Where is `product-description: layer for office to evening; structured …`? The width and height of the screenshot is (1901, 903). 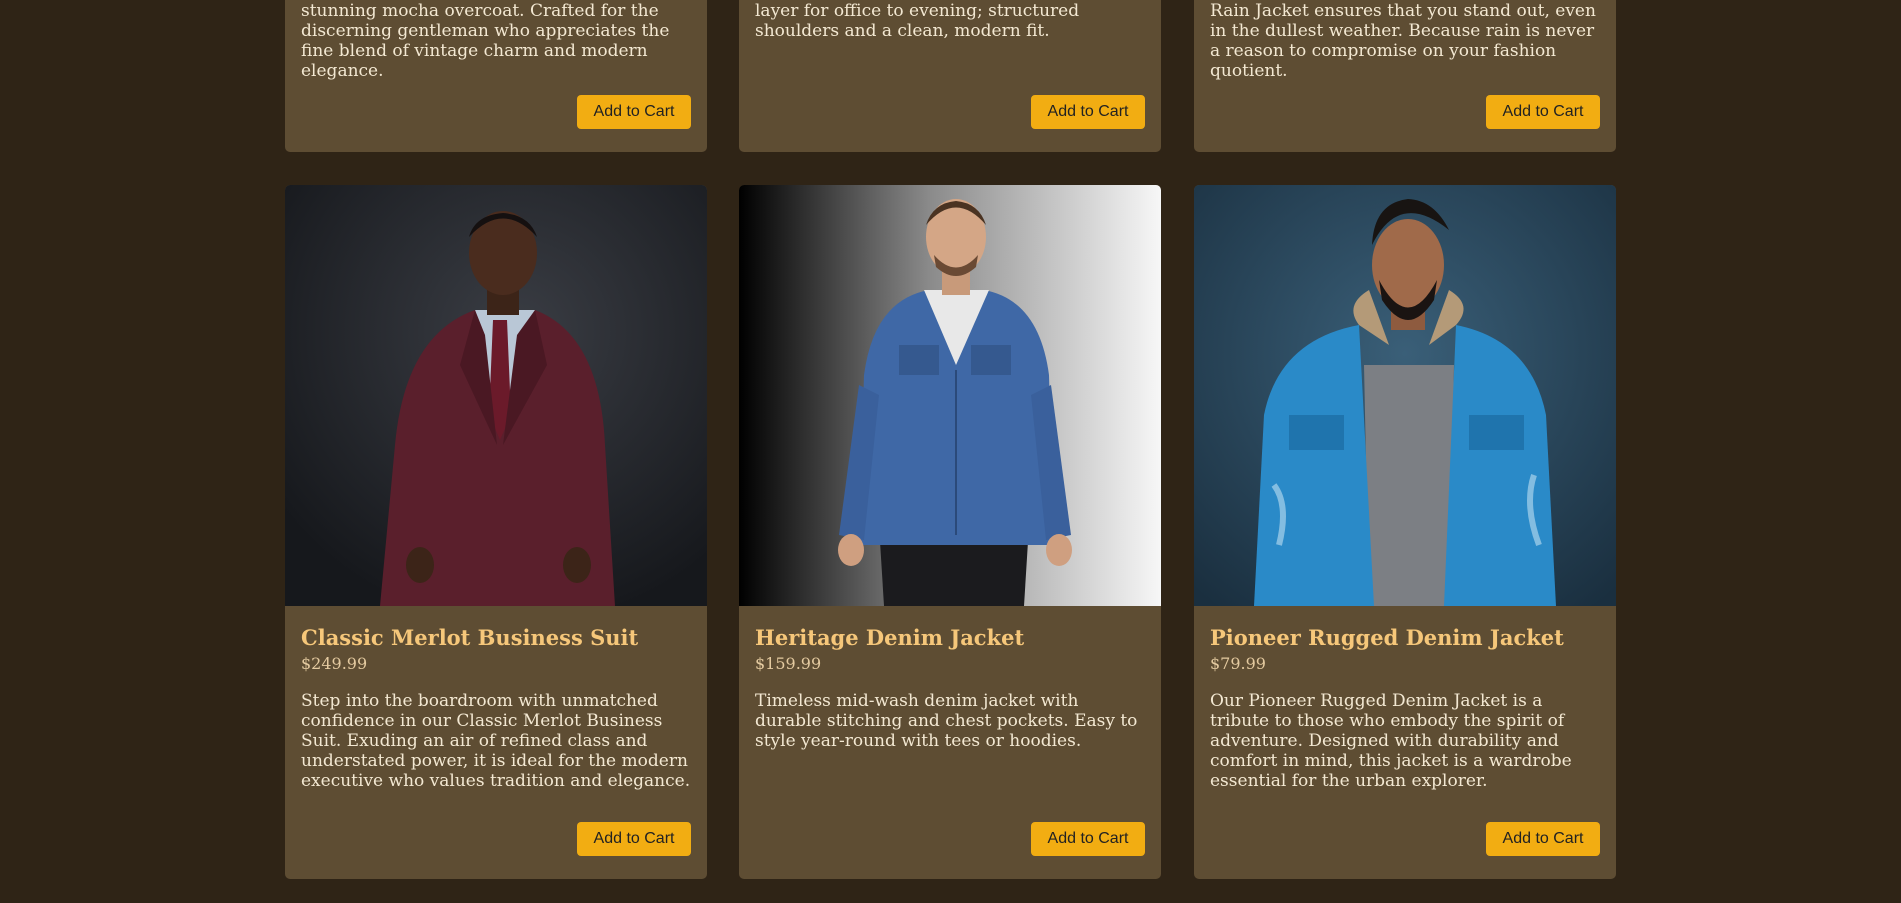 product-description: layer for office to evening; structured … is located at coordinates (917, 21).